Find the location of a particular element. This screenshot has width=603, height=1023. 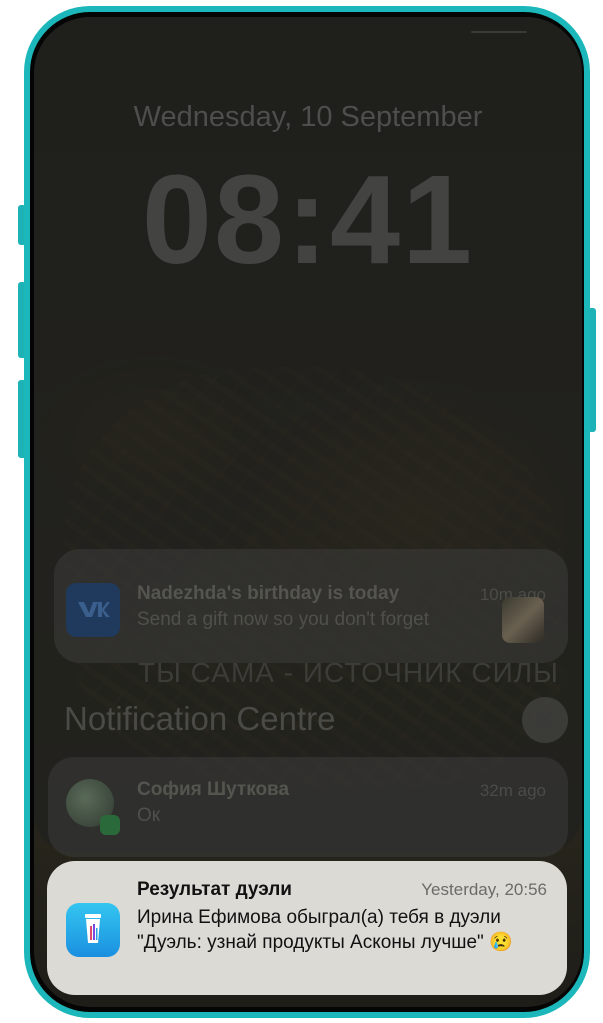

notification-title: София Шуткова is located at coordinates (213, 789).